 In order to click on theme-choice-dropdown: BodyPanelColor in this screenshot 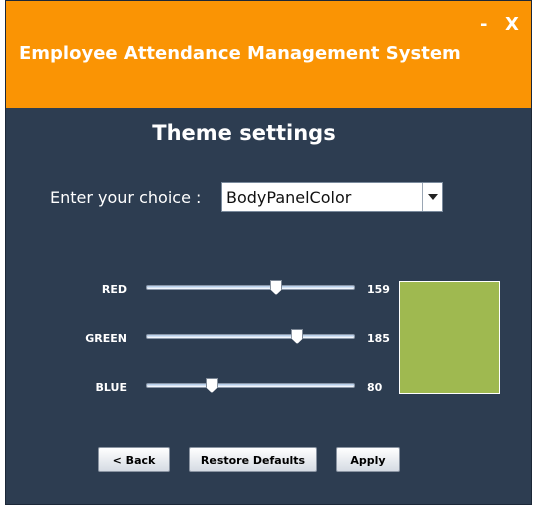, I will do `click(332, 197)`.